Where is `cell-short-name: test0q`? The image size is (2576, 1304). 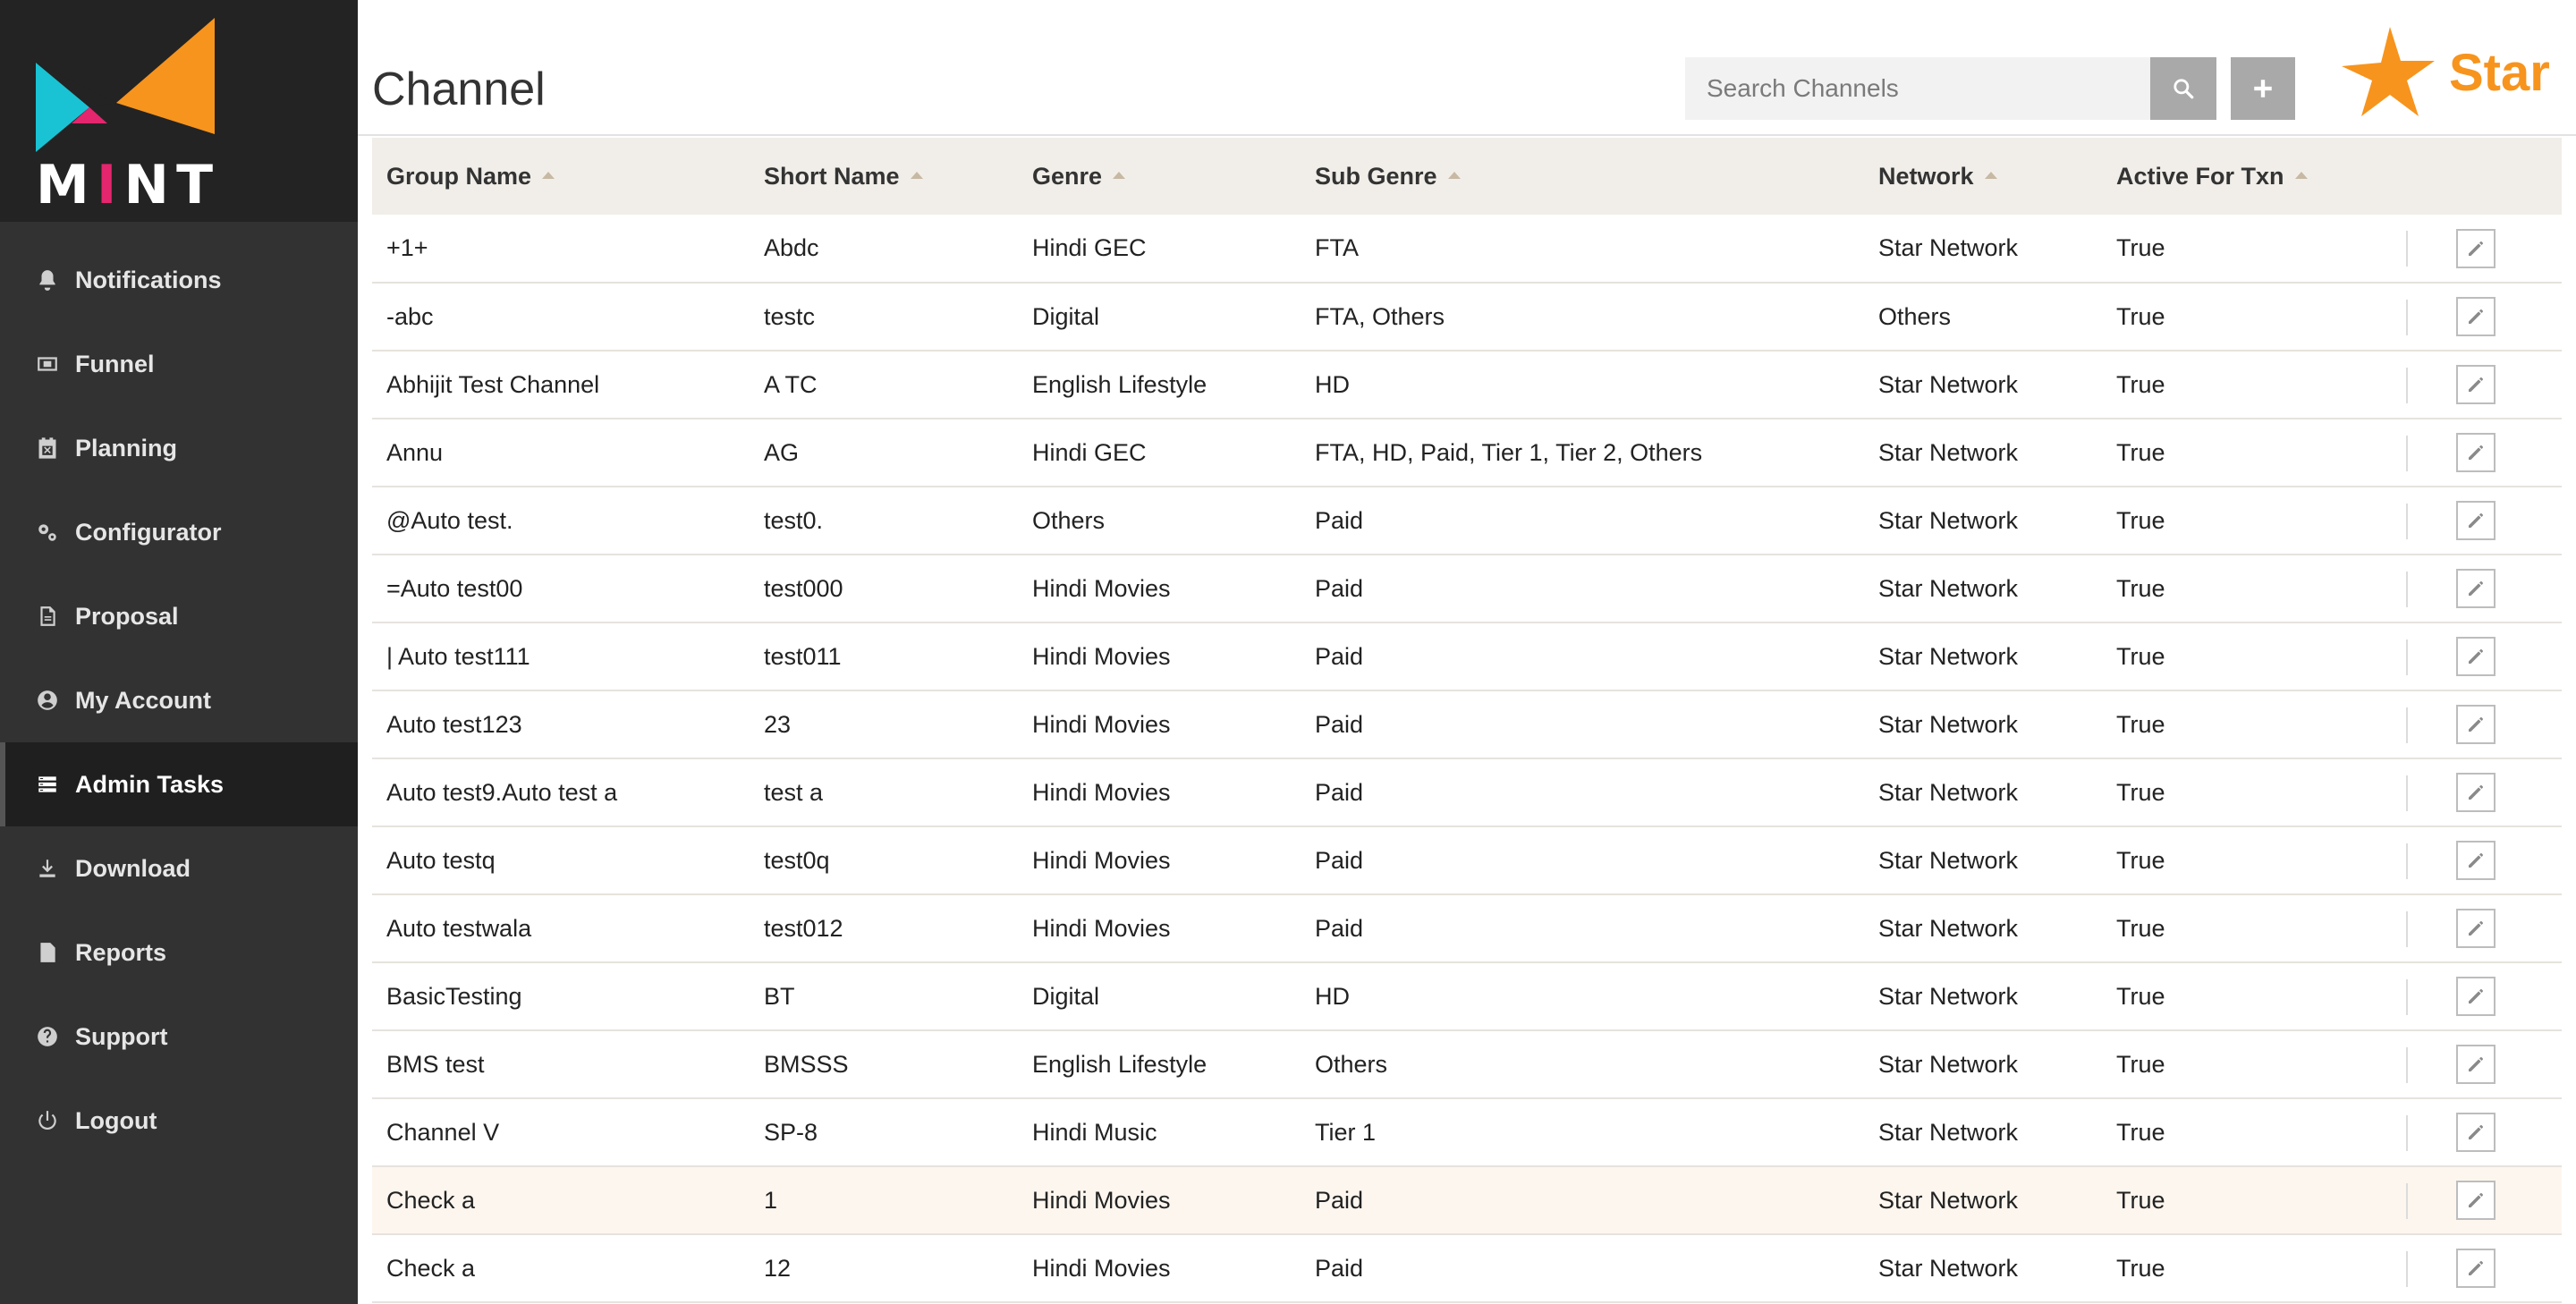
cell-short-name: test0q is located at coordinates (797, 860).